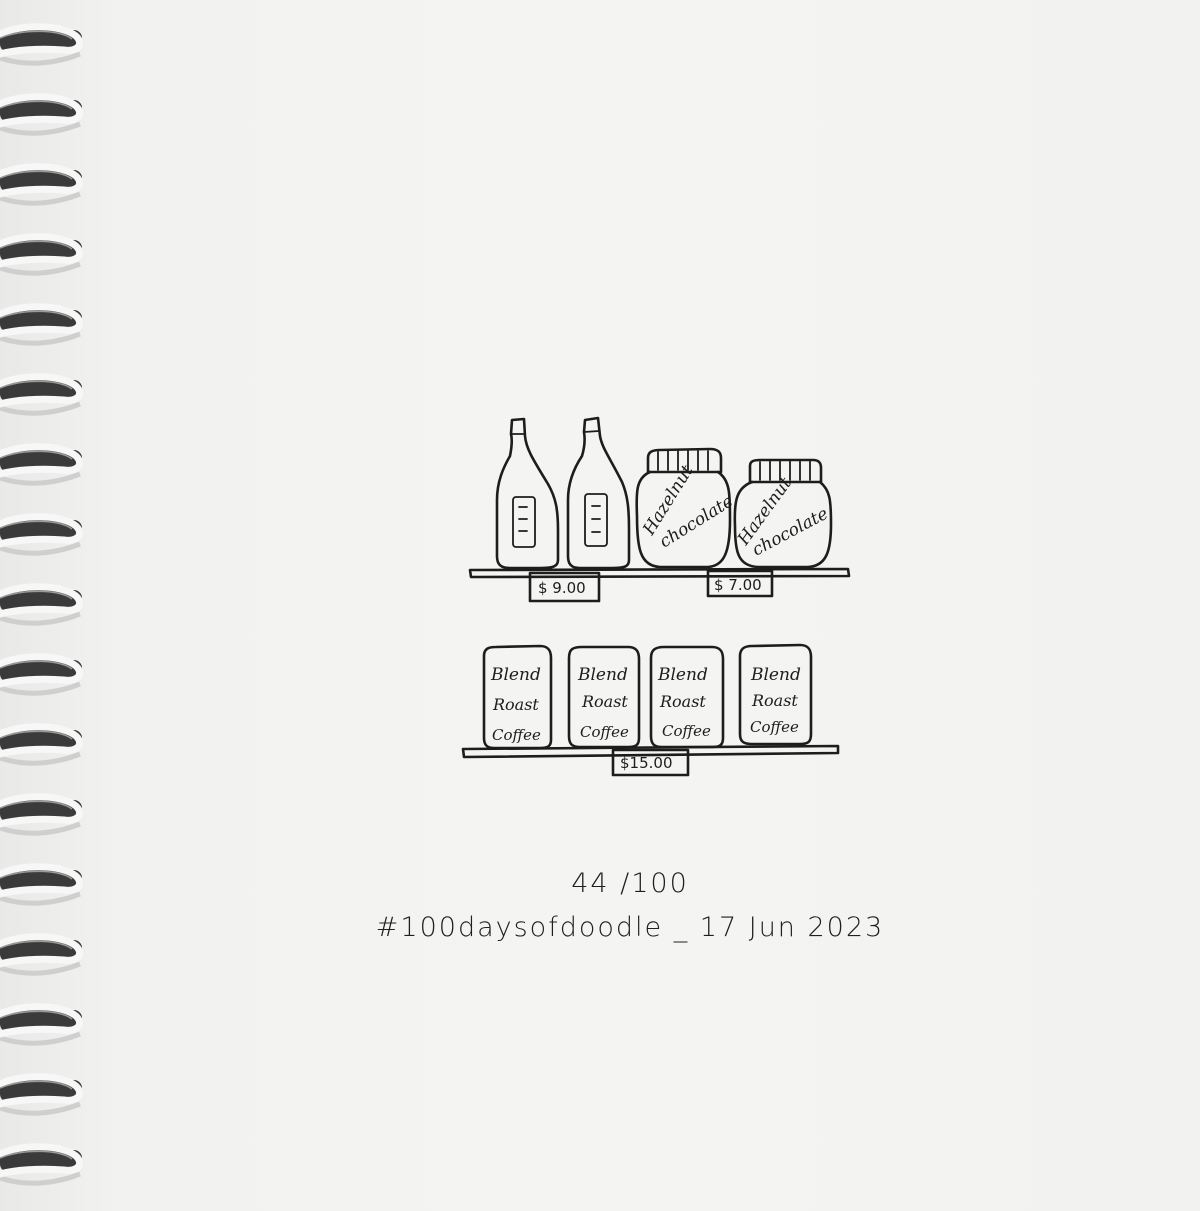 This screenshot has height=1211, width=1200. I want to click on coffee-bag-1-line3: Coffee, so click(516, 735).